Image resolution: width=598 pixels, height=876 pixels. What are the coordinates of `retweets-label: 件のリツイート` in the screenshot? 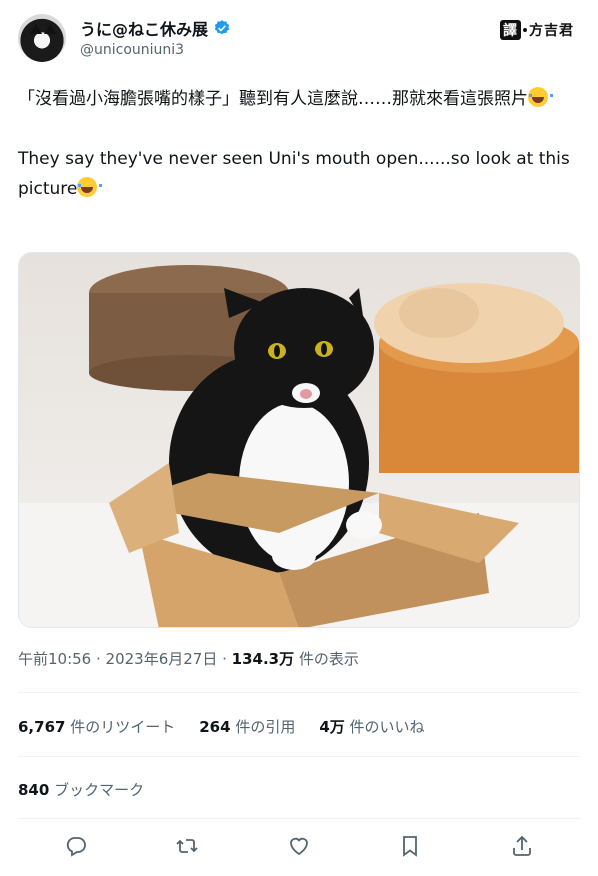 It's located at (120, 727).